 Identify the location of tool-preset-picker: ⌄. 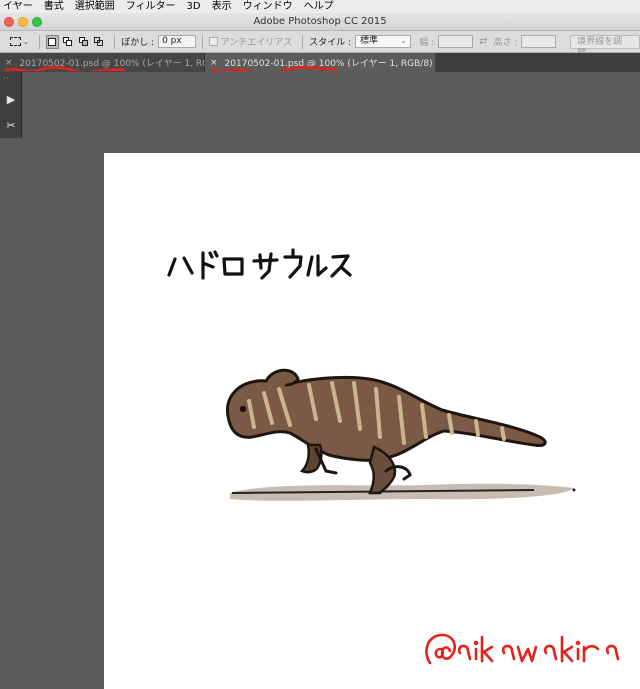
(21, 42).